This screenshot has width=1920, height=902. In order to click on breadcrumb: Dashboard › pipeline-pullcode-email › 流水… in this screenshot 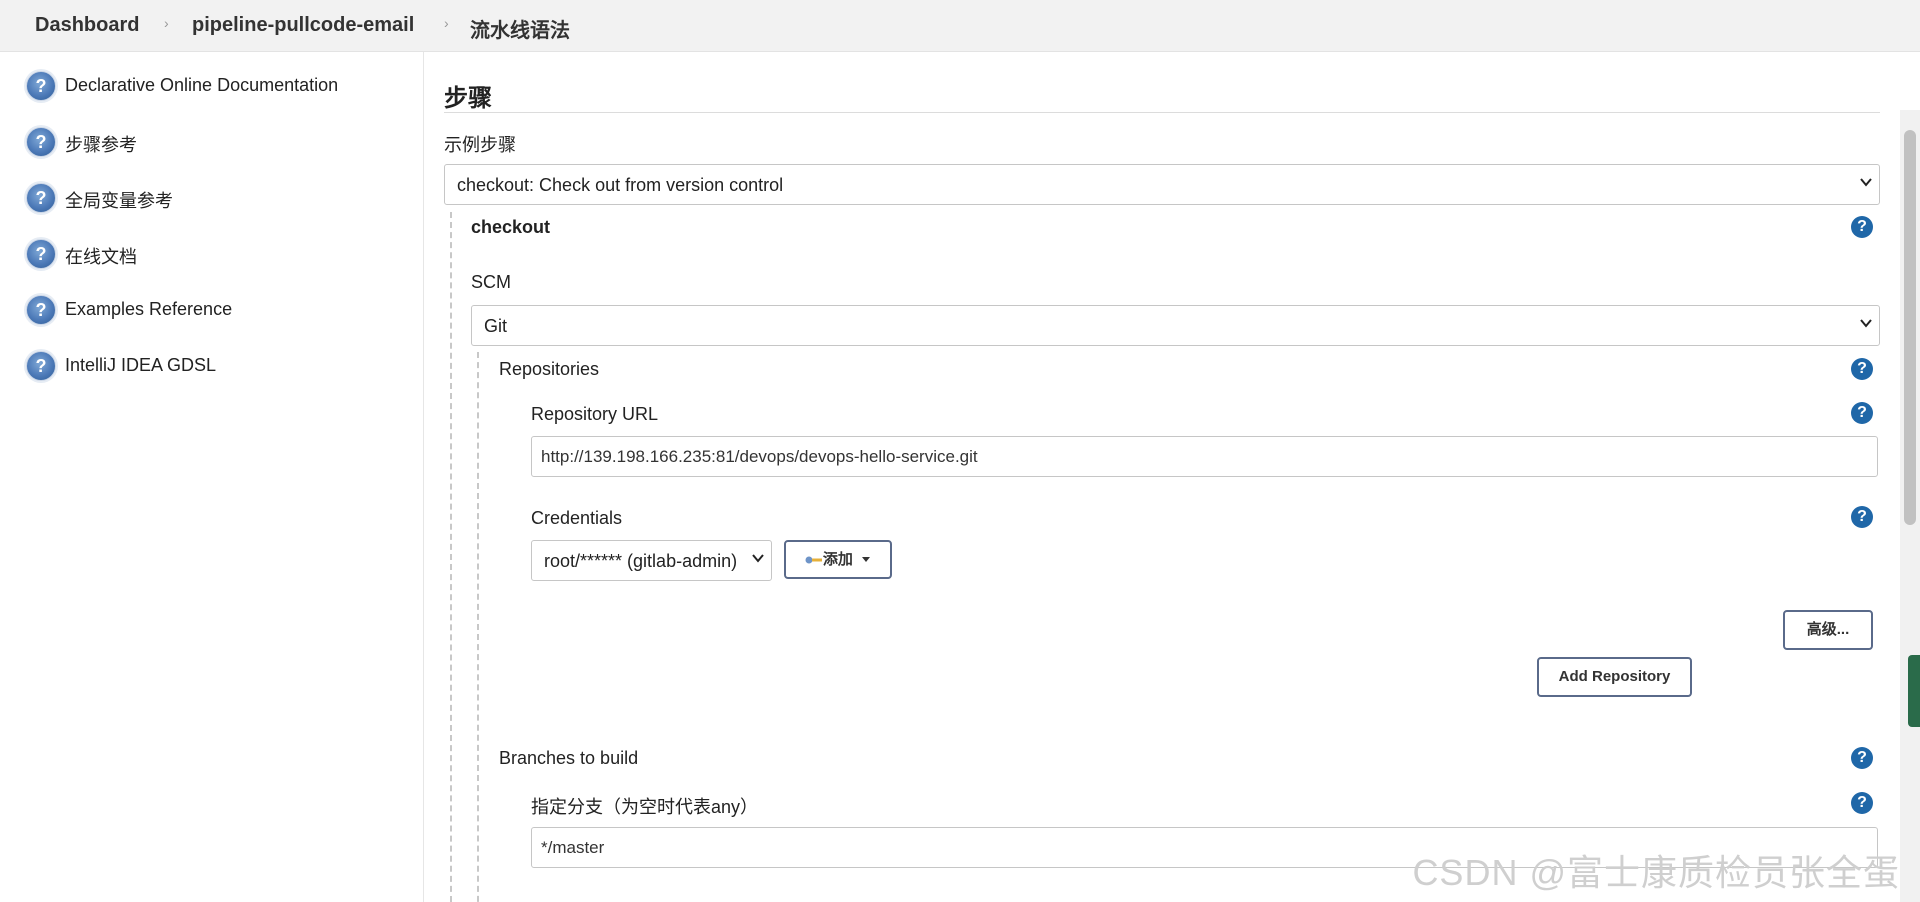, I will do `click(960, 26)`.